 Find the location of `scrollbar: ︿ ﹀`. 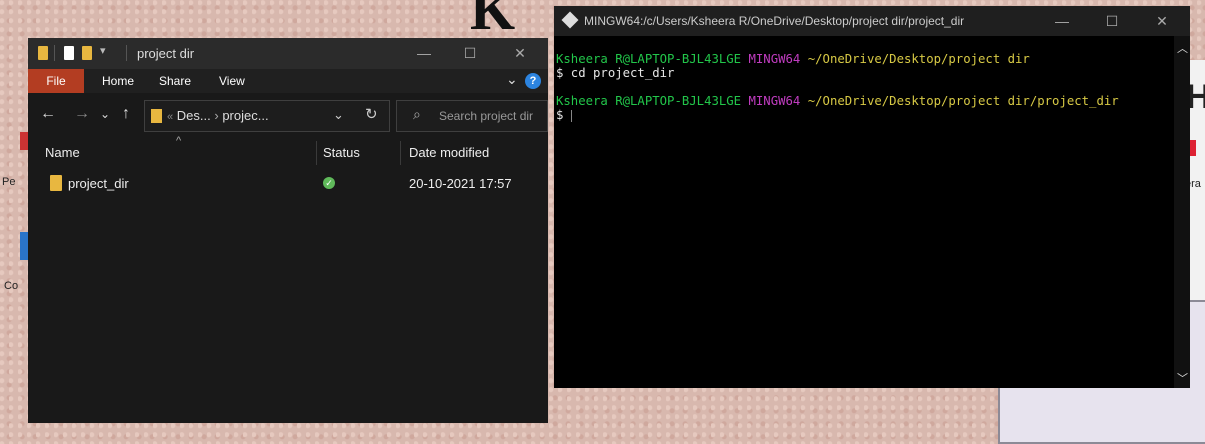

scrollbar: ︿ ﹀ is located at coordinates (1182, 212).